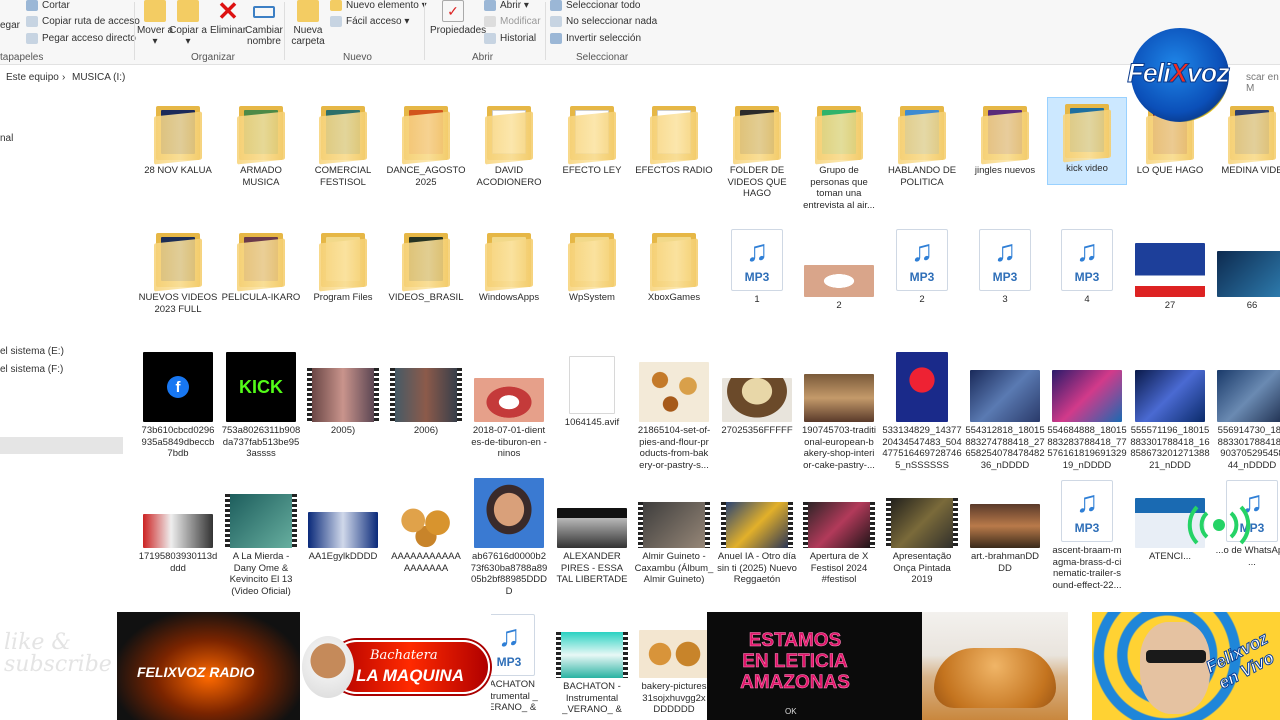 This screenshot has height=720, width=1280. I want to click on folder-item: EFECTO LEY, so click(592, 138).